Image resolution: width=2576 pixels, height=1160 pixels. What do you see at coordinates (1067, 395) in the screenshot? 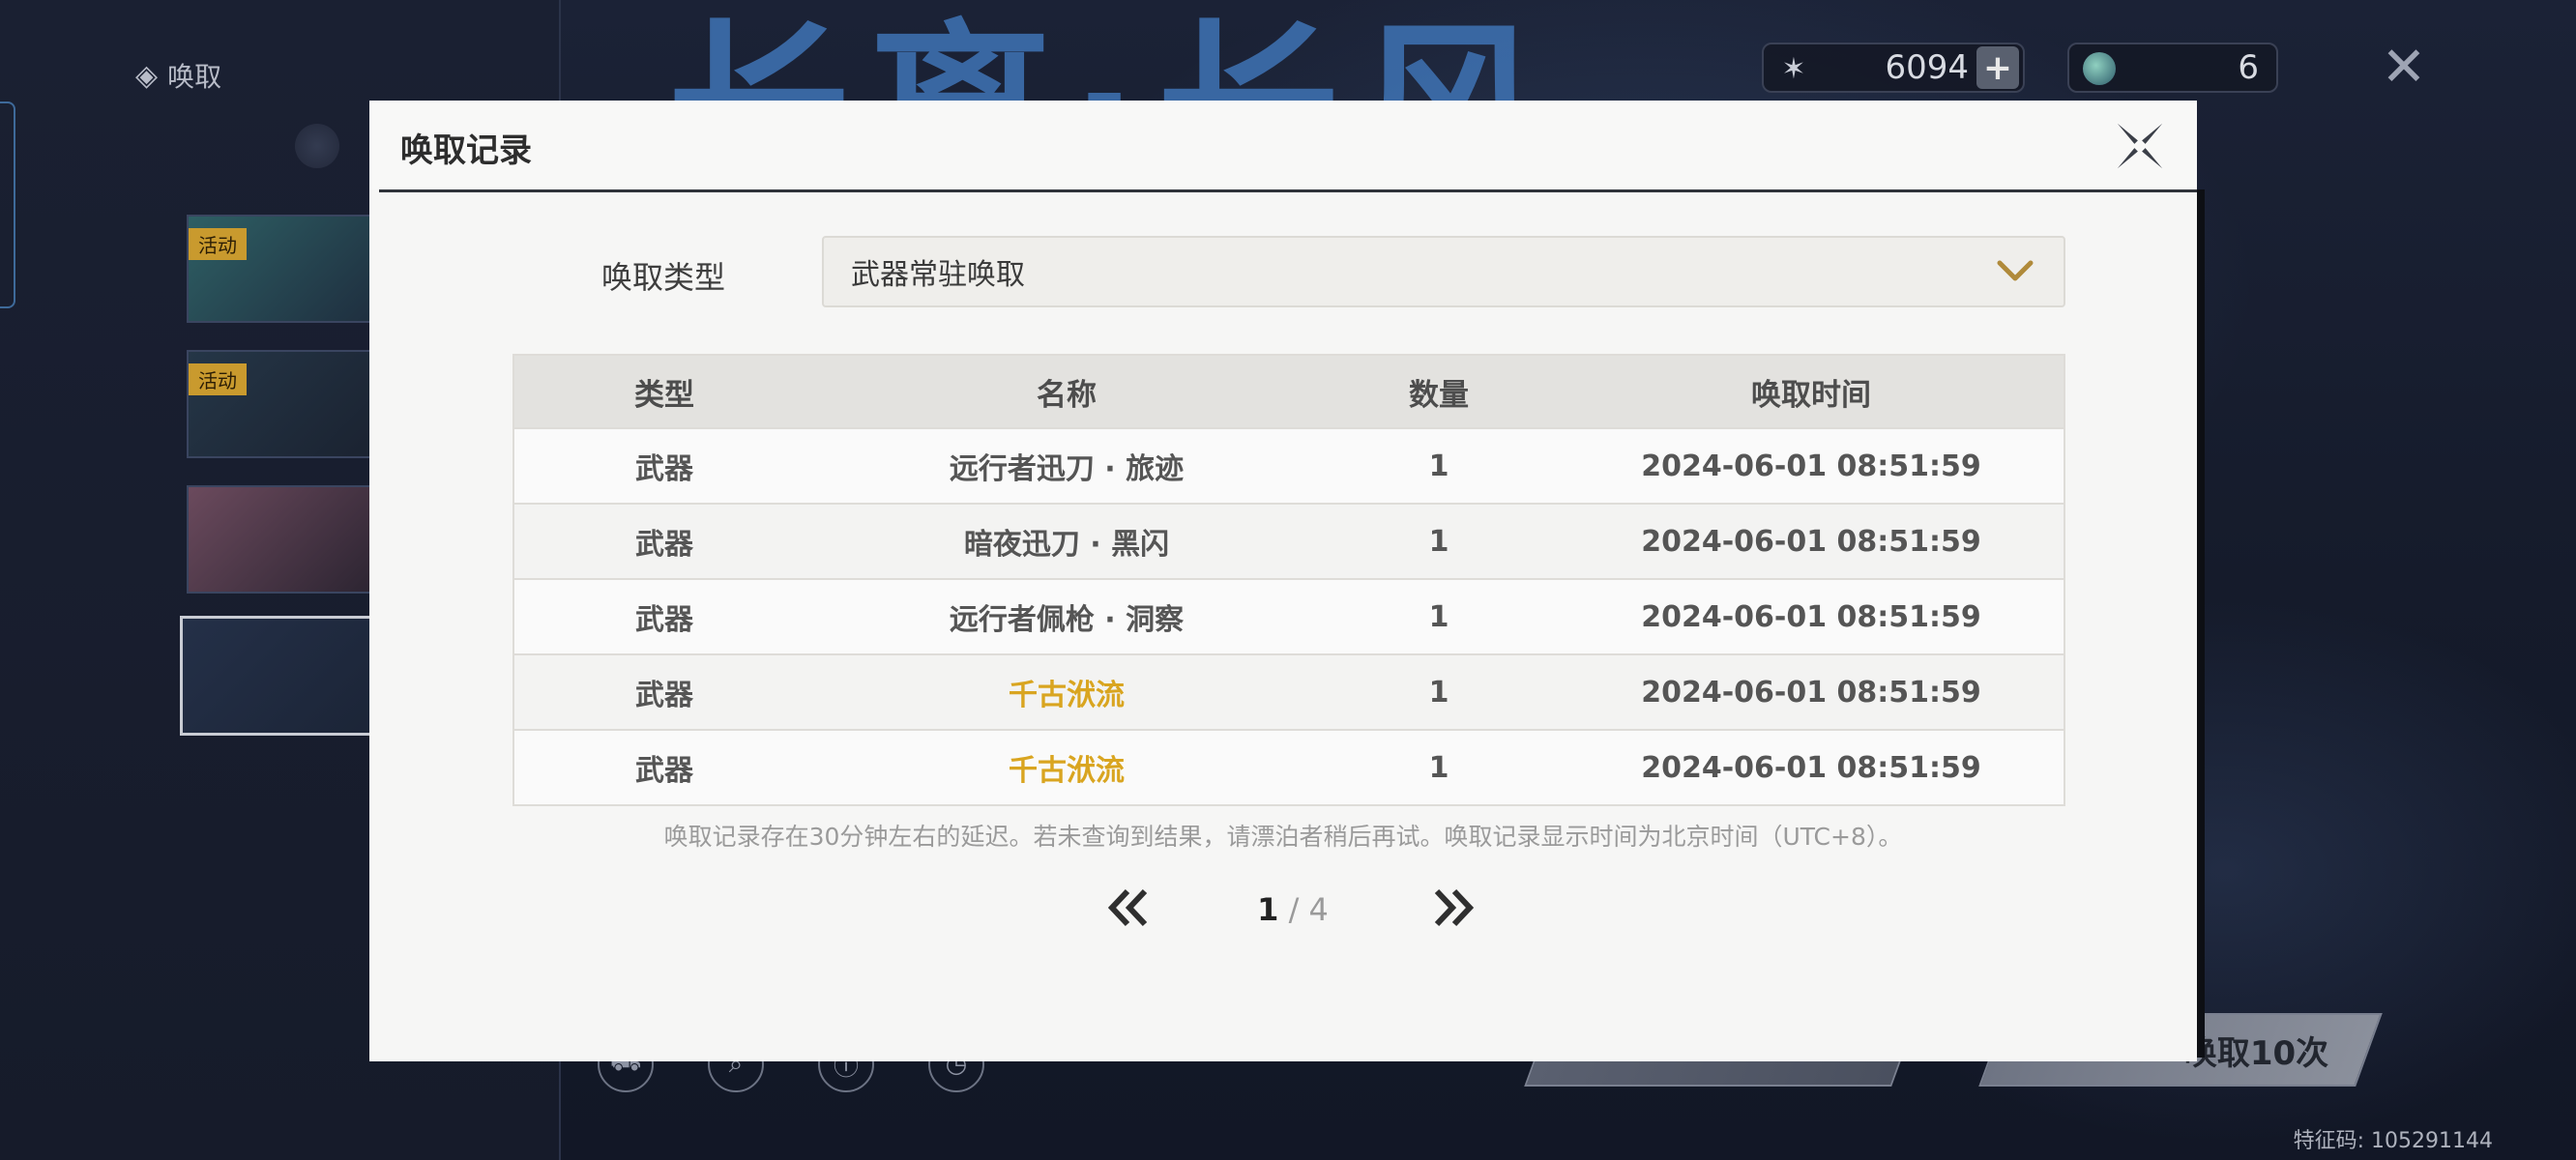
I see `column-header-name: 名称` at bounding box center [1067, 395].